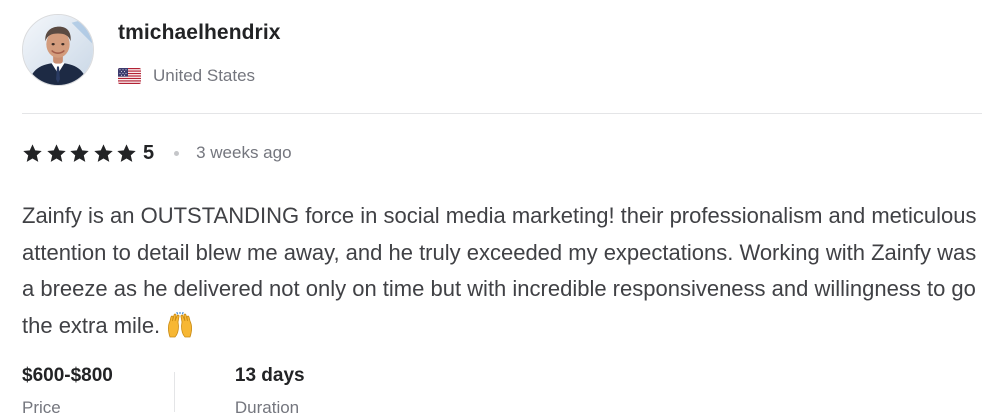 This screenshot has height=418, width=999. I want to click on avatar-photo-icon, so click(58, 50).